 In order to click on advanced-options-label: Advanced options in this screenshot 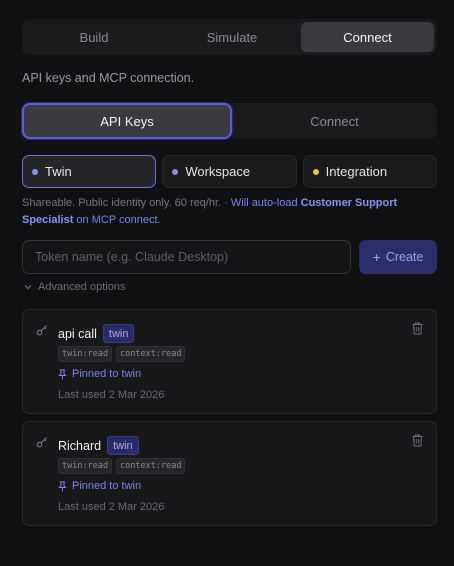, I will do `click(82, 287)`.